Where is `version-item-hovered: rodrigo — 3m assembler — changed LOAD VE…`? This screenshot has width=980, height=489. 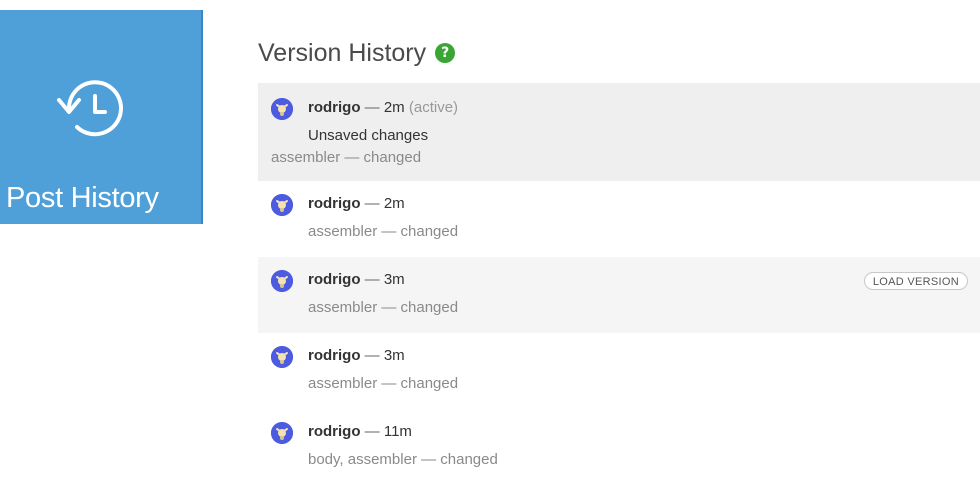 version-item-hovered: rodrigo — 3m assembler — changed LOAD VE… is located at coordinates (619, 295).